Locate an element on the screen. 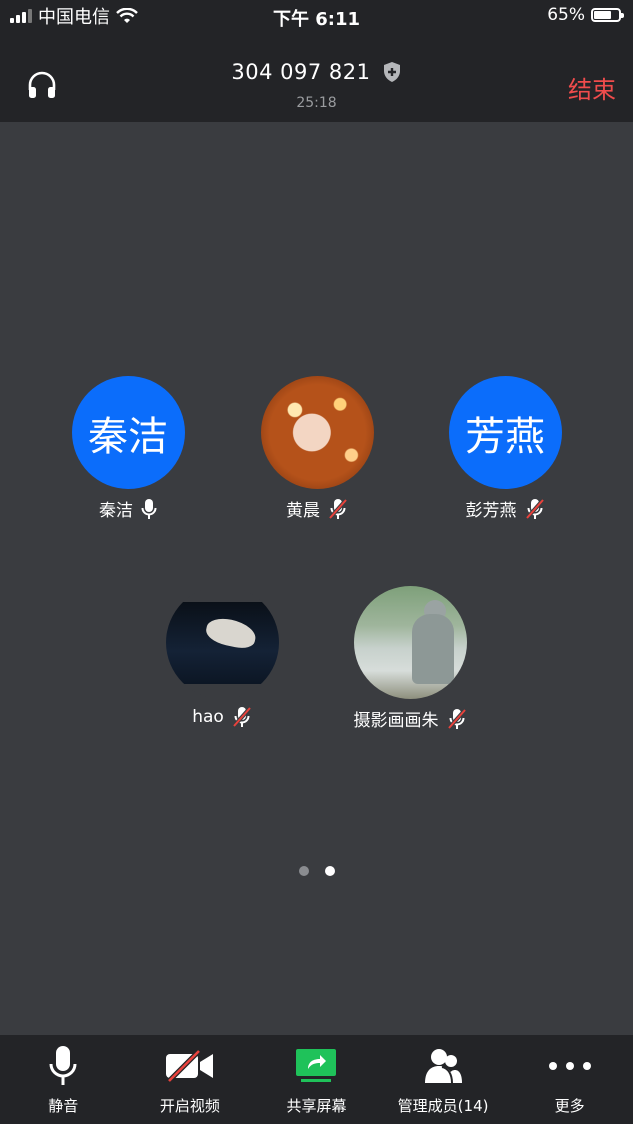  participant-name: 彭芳燕 is located at coordinates (491, 511).